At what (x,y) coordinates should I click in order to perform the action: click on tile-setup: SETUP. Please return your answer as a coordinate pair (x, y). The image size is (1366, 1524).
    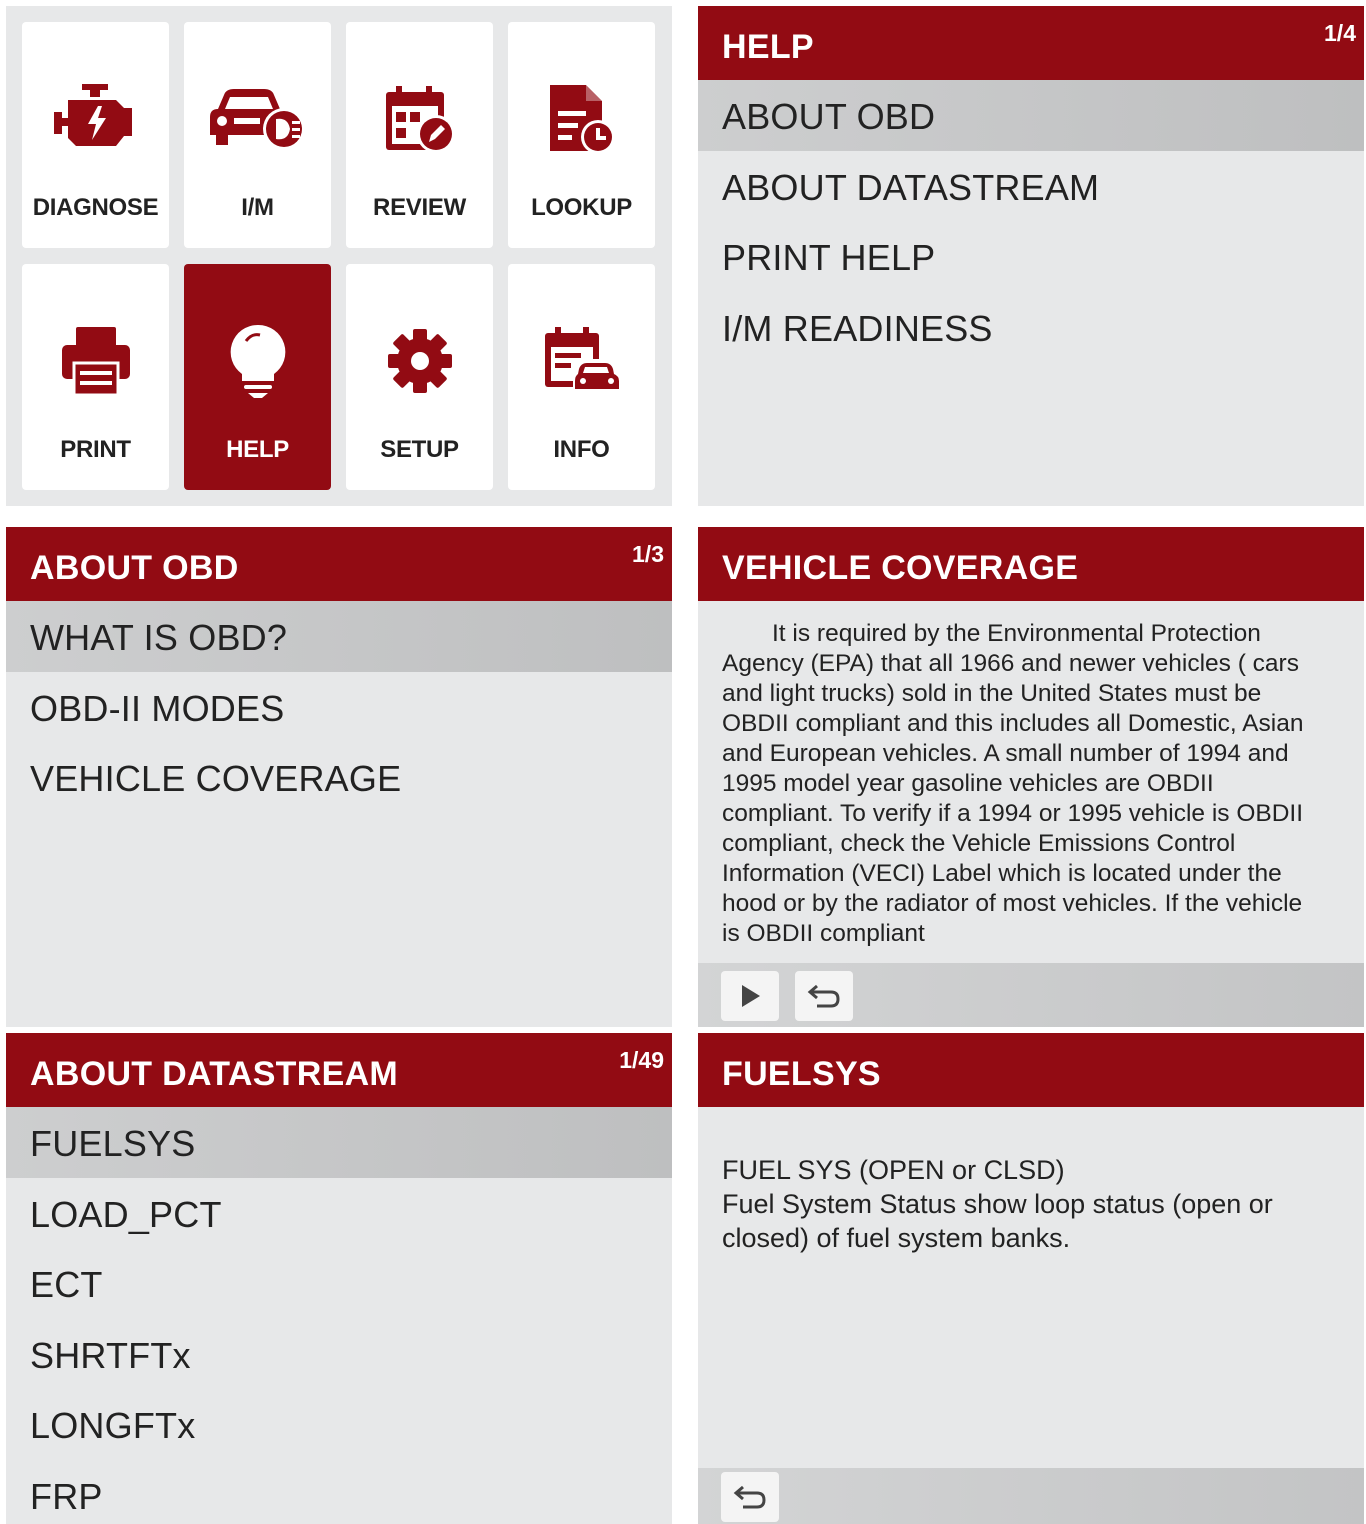
    Looking at the image, I should click on (419, 377).